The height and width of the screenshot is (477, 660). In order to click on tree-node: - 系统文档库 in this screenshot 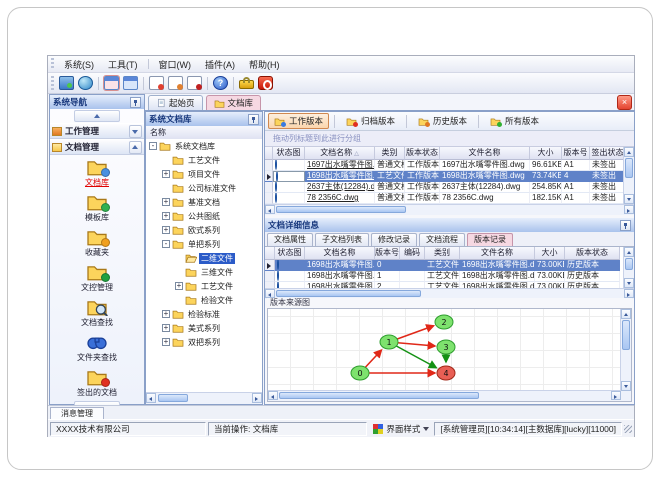, I will do `click(204, 146)`.